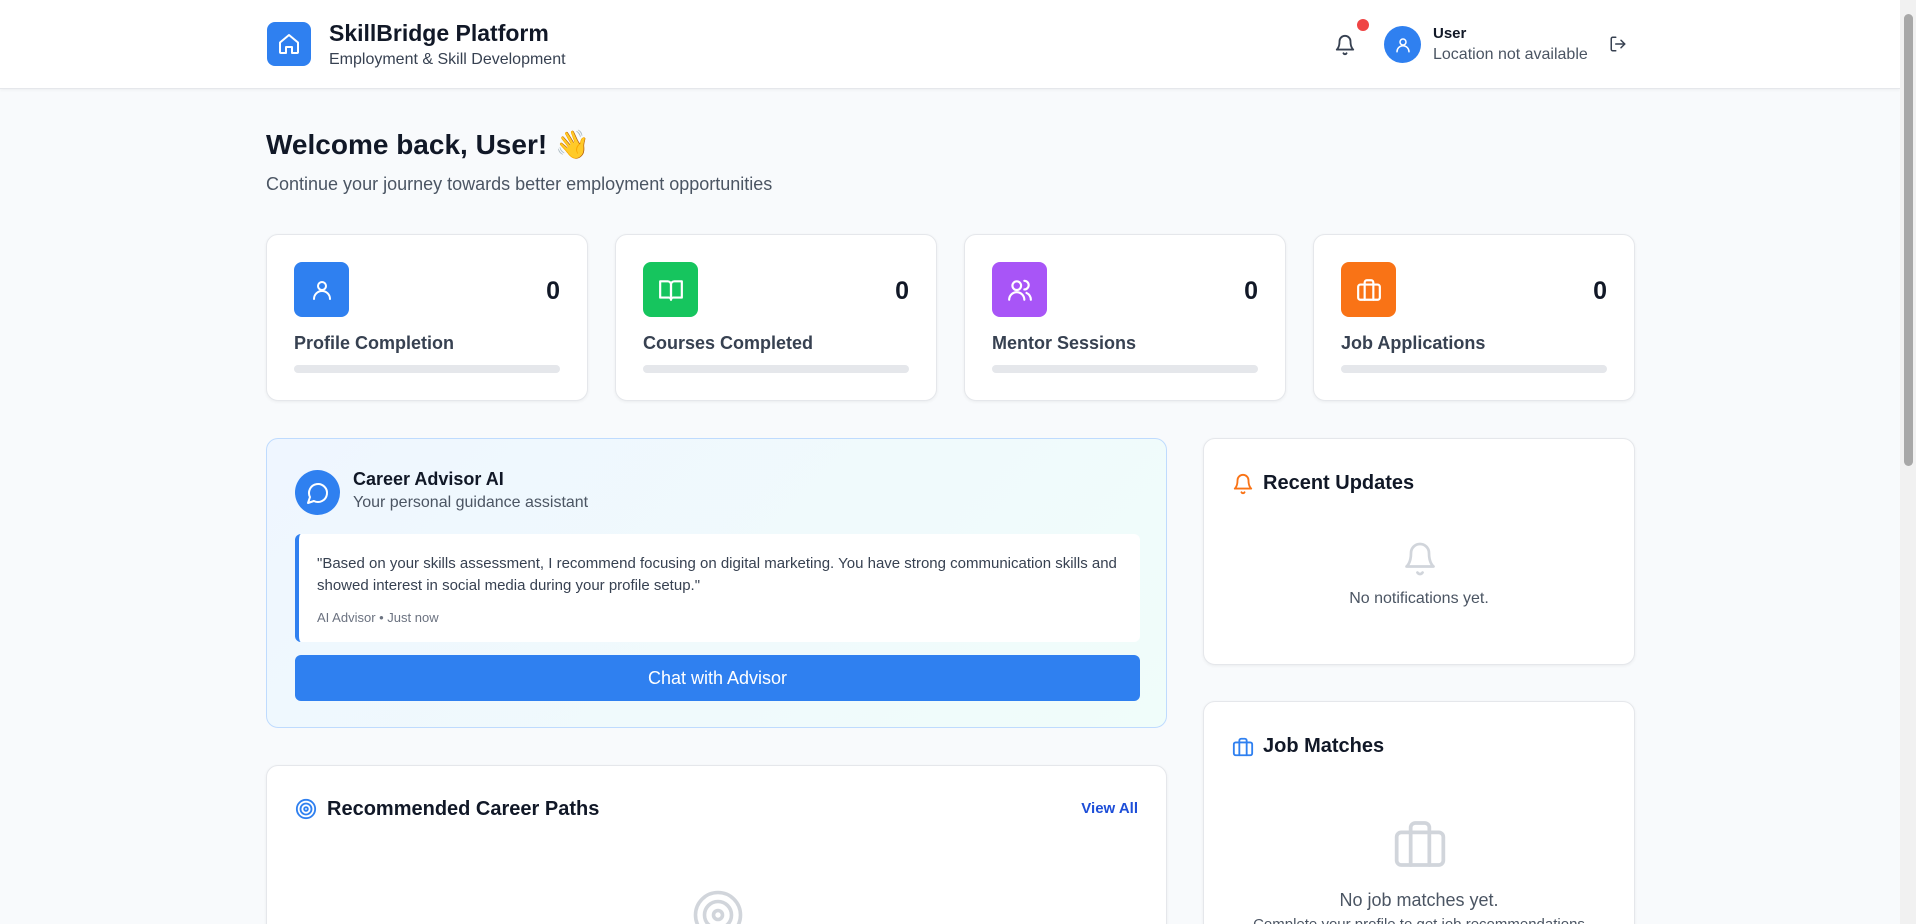 Image resolution: width=1916 pixels, height=924 pixels. I want to click on chat-with-advisor-button: Chat with Advisor, so click(717, 678).